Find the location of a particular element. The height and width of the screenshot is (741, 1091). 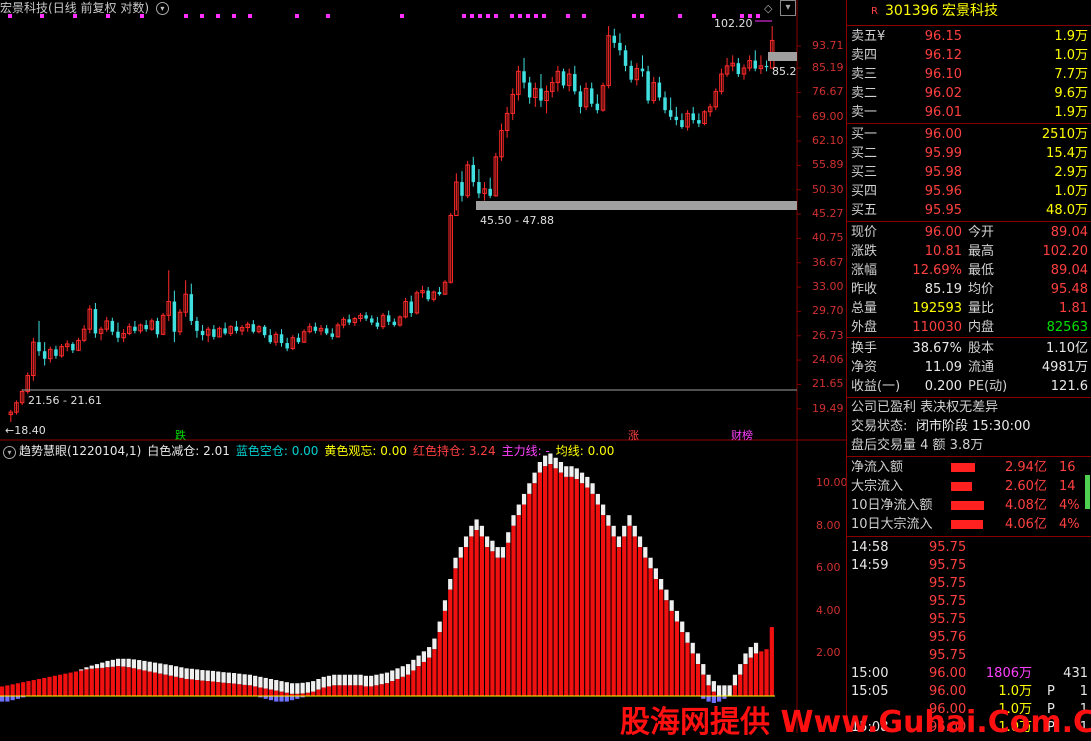

indicator-white: 白色减仓: 2.01 is located at coordinates (188, 451).